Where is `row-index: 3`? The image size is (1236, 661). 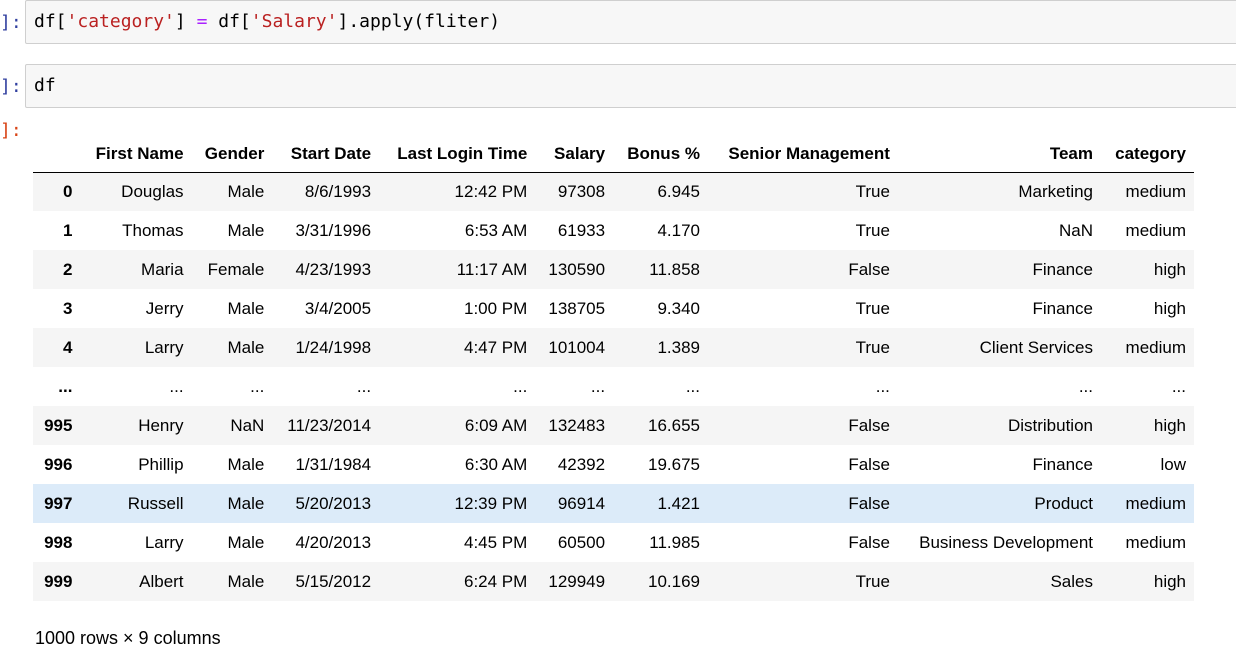 row-index: 3 is located at coordinates (67, 308).